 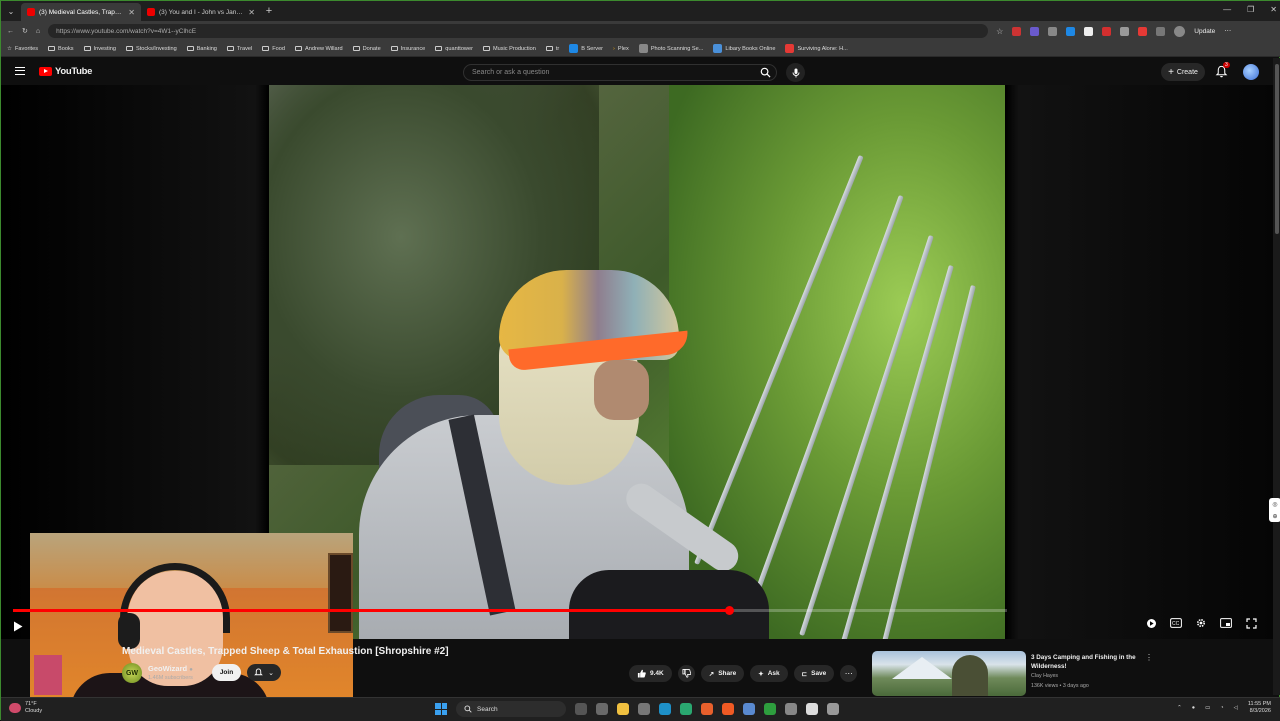 What do you see at coordinates (1221, 708) in the screenshot?
I see `network-icon: ◔` at bounding box center [1221, 708].